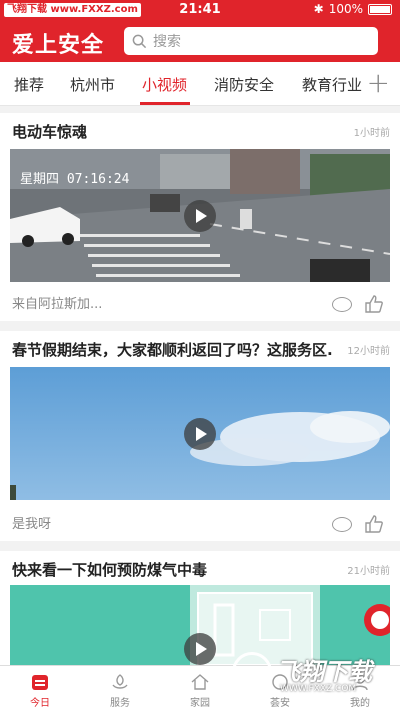 The image size is (400, 710). Describe the element at coordinates (165, 103) in the screenshot. I see `active-tab-indicator` at that location.